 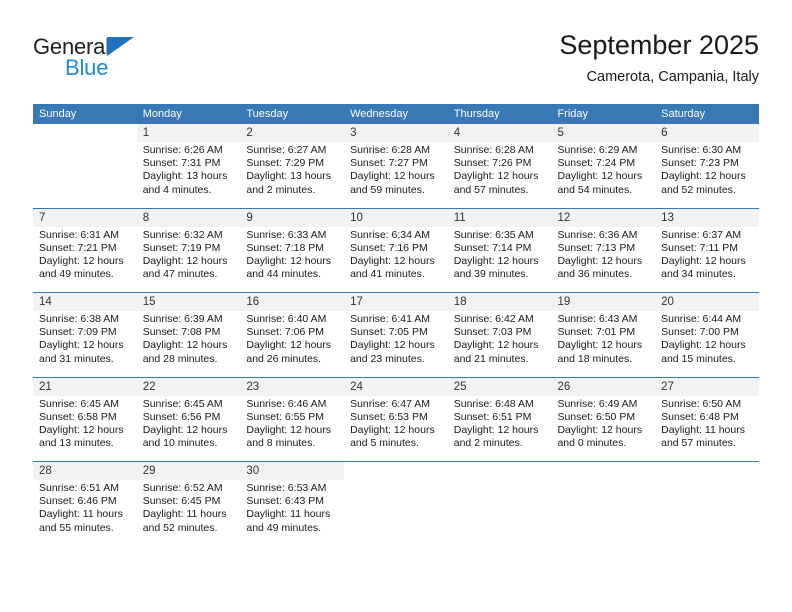 I want to click on day-number: 7, so click(x=85, y=217).